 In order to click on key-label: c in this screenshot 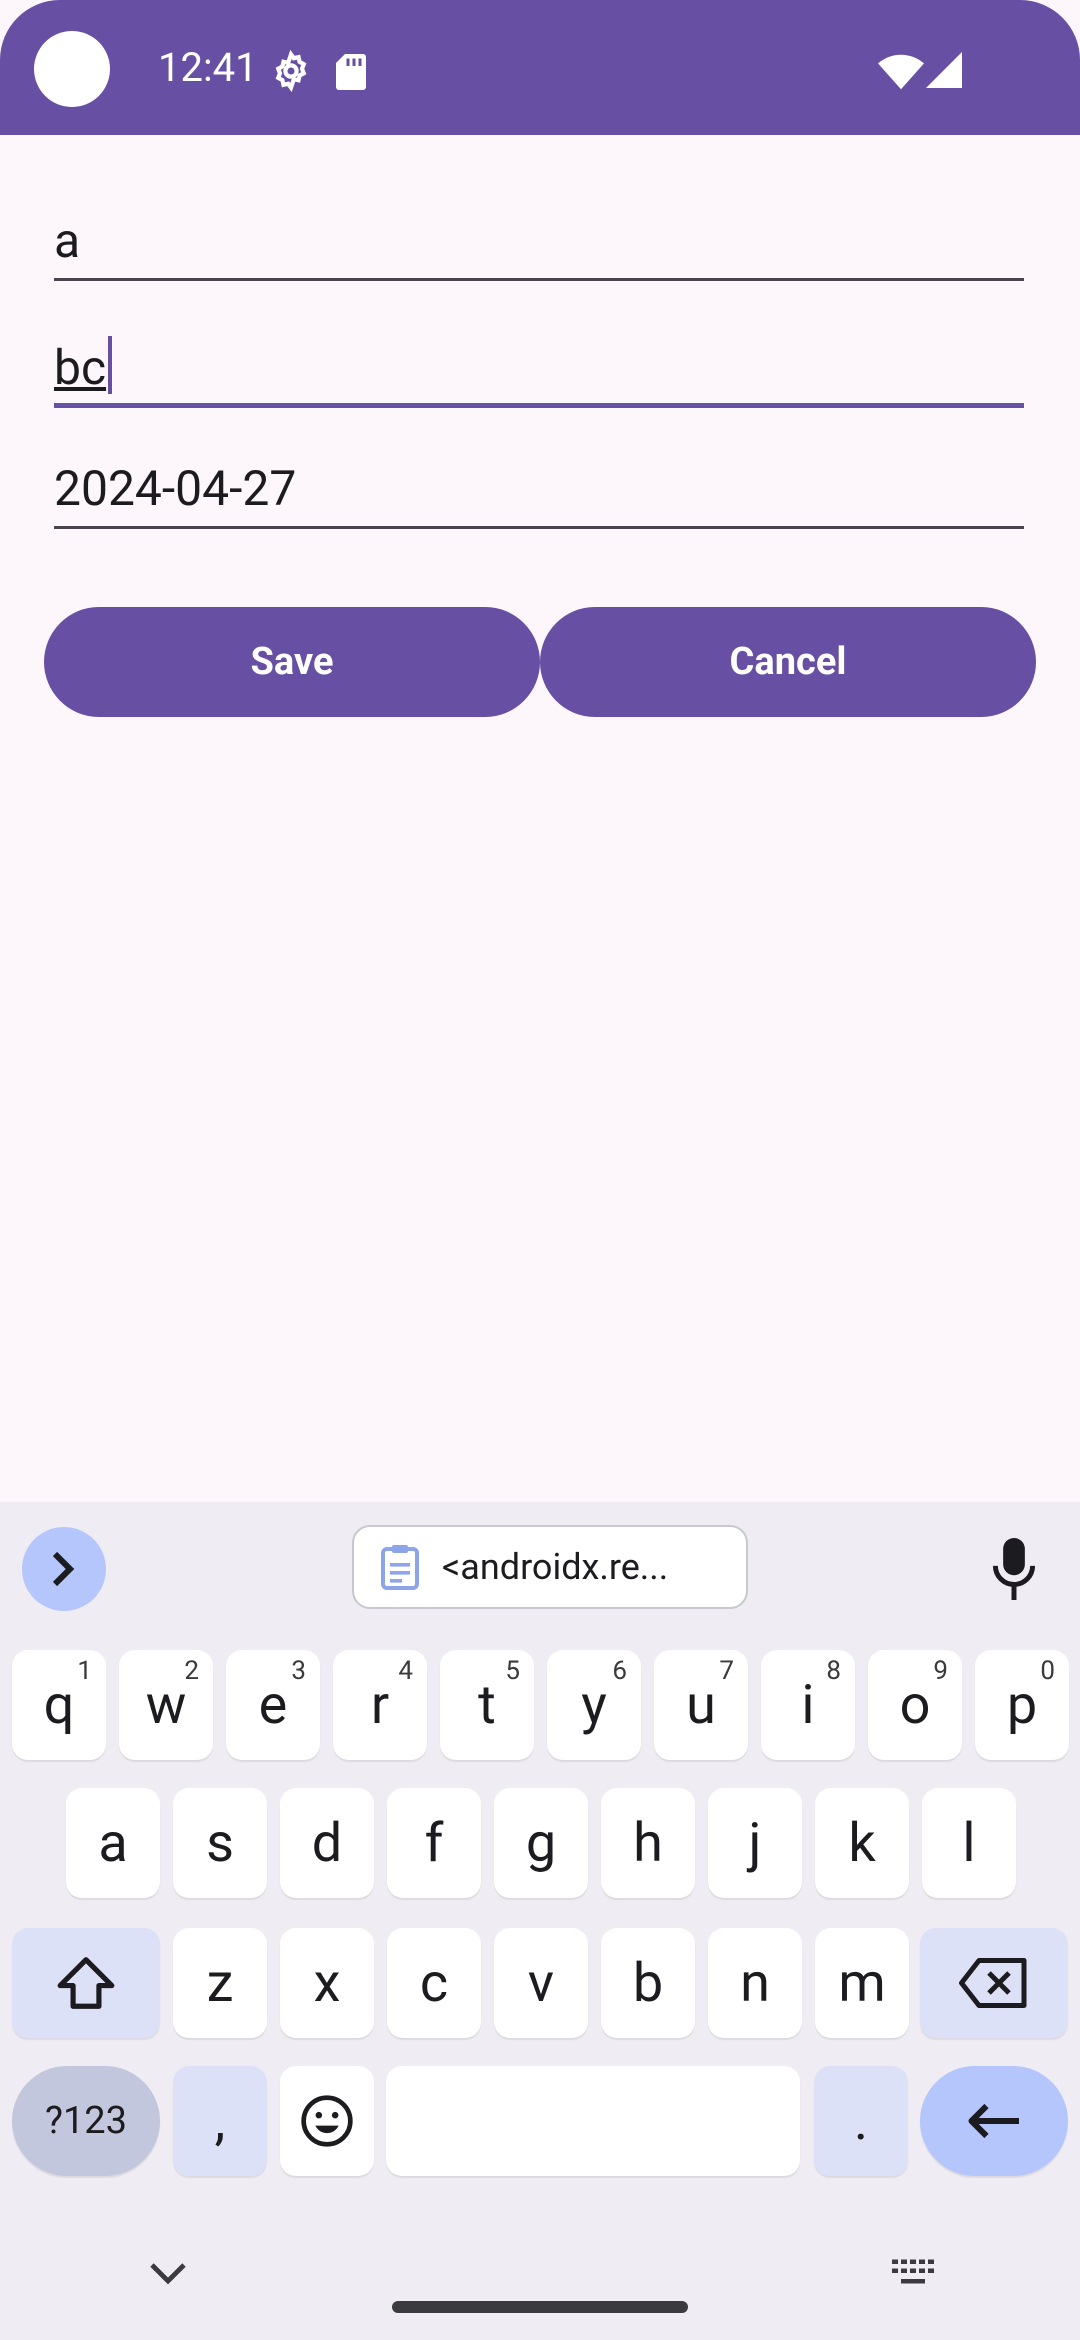, I will do `click(434, 1983)`.